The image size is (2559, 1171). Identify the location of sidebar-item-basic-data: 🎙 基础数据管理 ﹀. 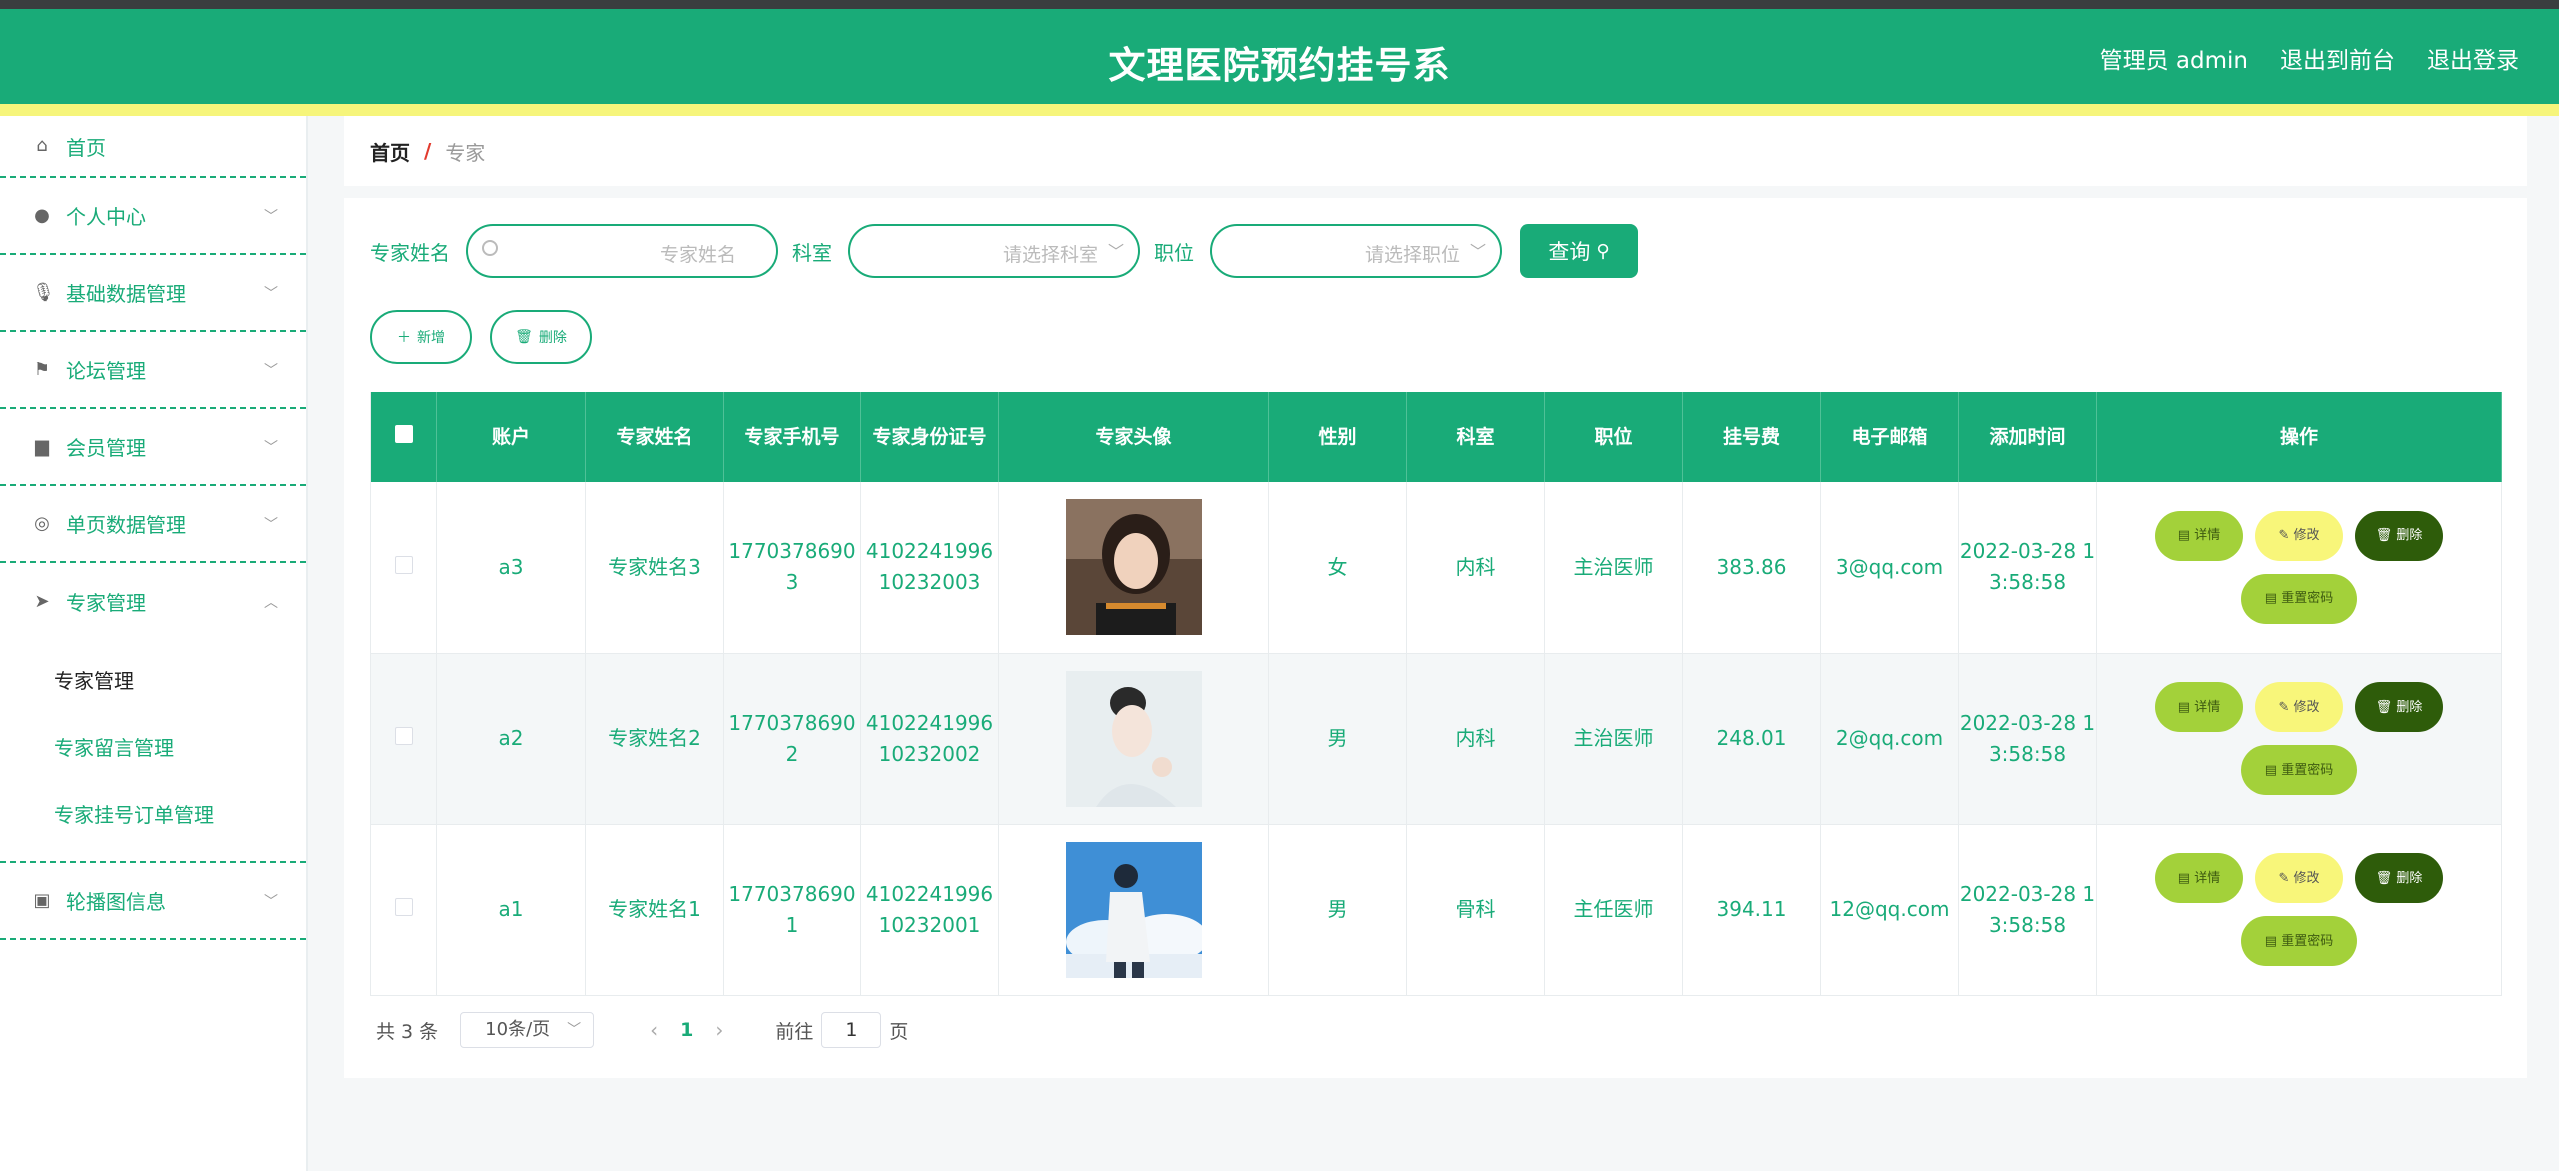
(153, 293).